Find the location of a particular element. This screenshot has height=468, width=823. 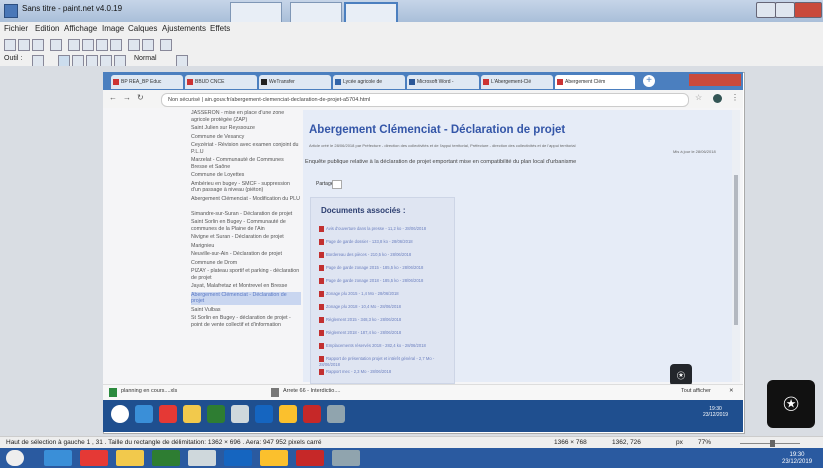

sidebar-item: Commune de Drom is located at coordinates (246, 263).